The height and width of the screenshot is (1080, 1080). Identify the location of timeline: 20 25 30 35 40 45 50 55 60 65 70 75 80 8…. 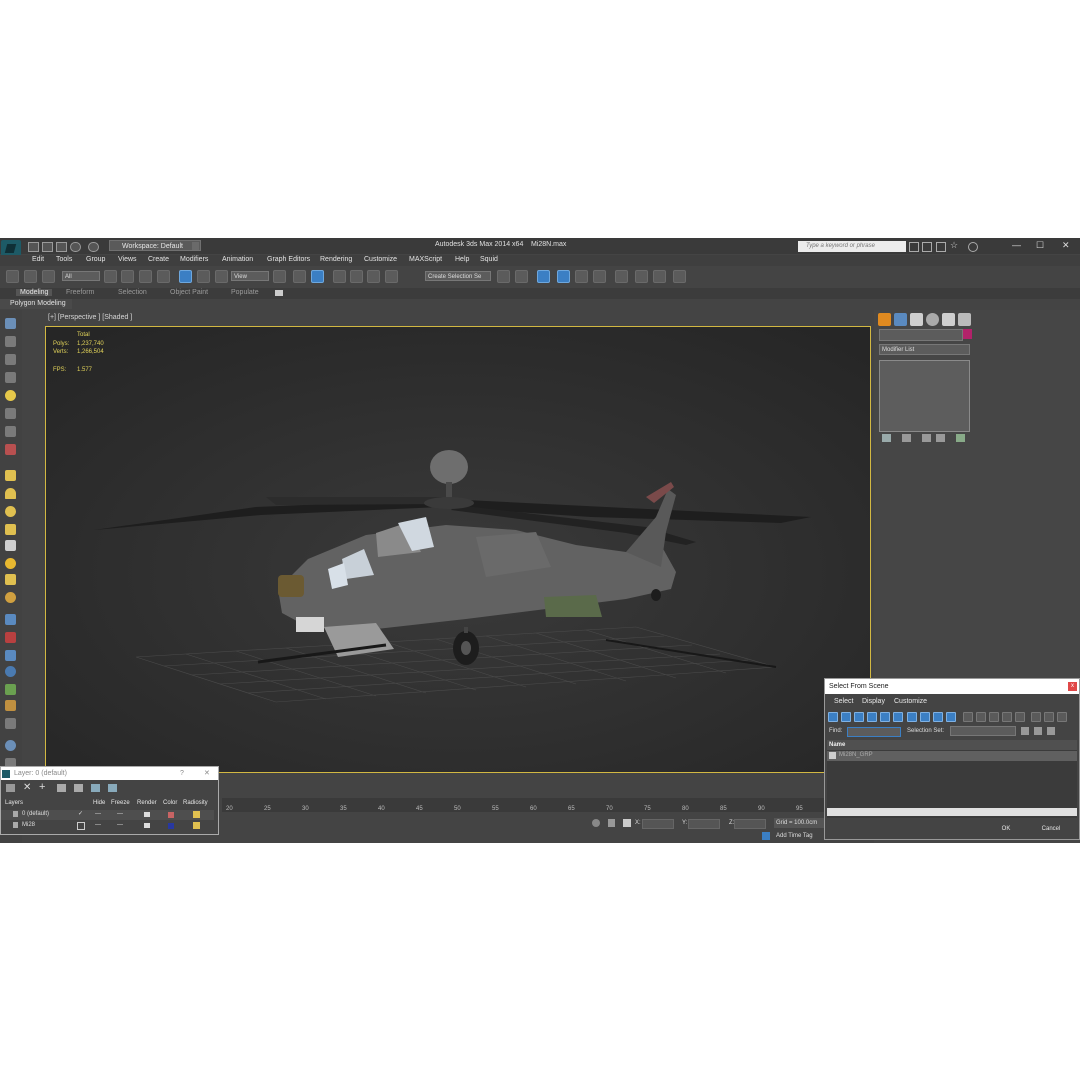
(524, 805).